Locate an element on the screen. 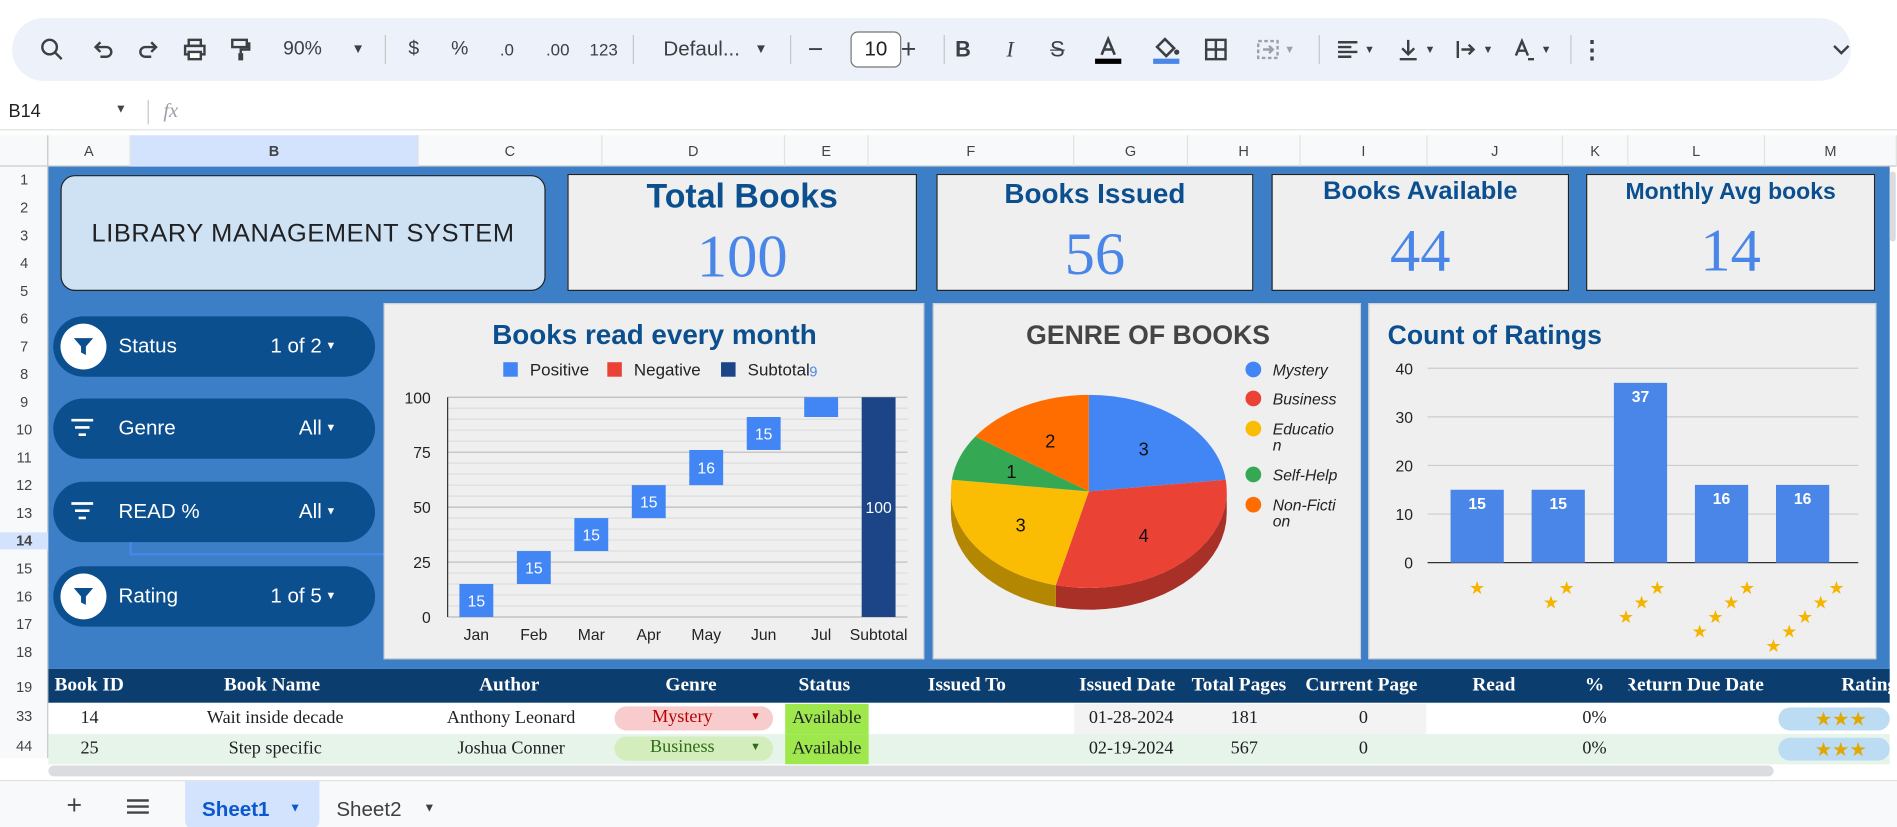 This screenshot has width=1897, height=827. row-header-14: 14 is located at coordinates (24, 541).